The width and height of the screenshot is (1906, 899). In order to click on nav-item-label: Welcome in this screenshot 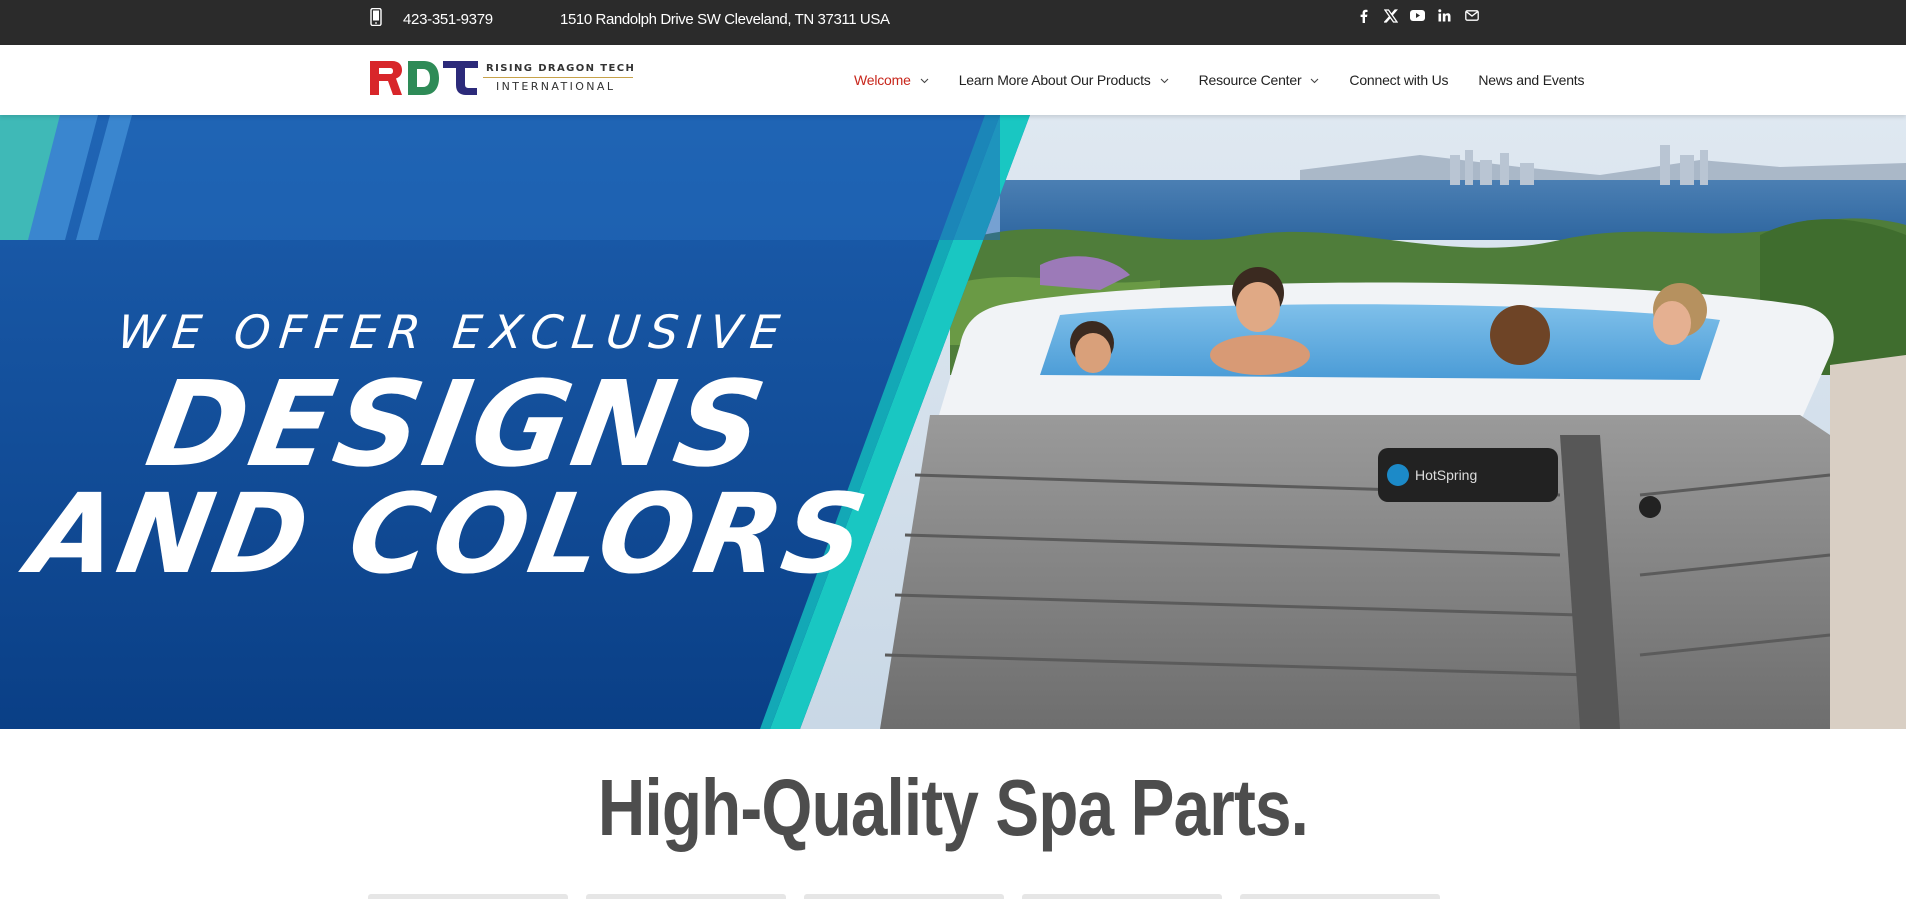, I will do `click(882, 80)`.